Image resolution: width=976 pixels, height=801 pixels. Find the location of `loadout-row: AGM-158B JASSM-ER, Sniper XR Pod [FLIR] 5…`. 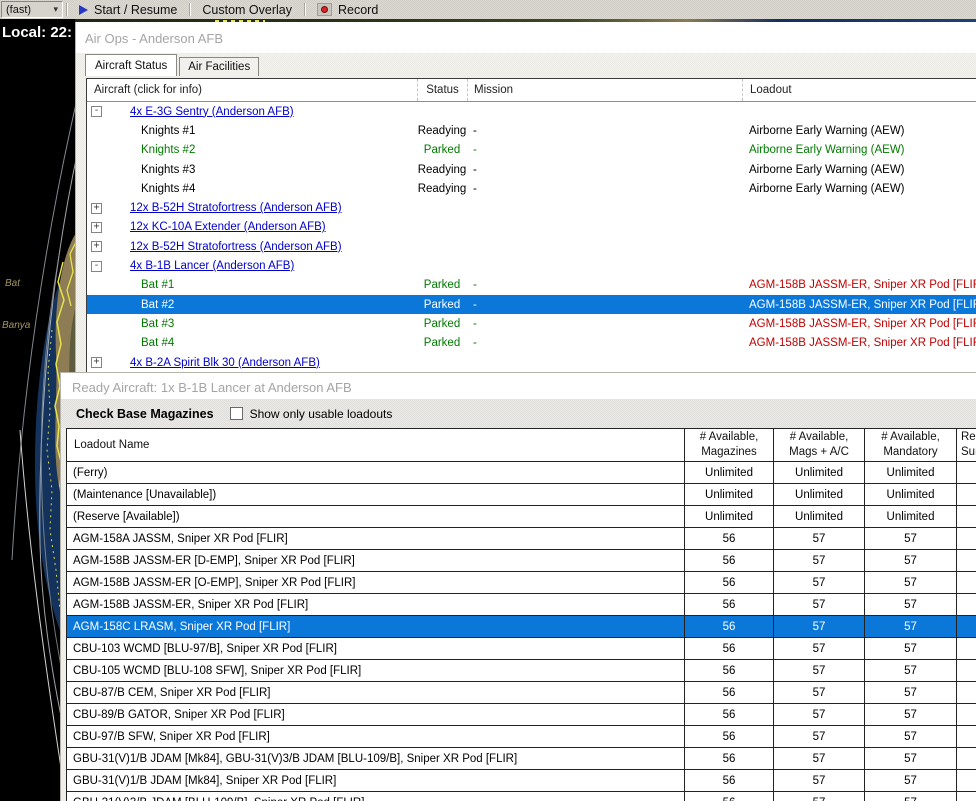

loadout-row: AGM-158B JASSM-ER, Sniper XR Pod [FLIR] 5… is located at coordinates (521, 605).